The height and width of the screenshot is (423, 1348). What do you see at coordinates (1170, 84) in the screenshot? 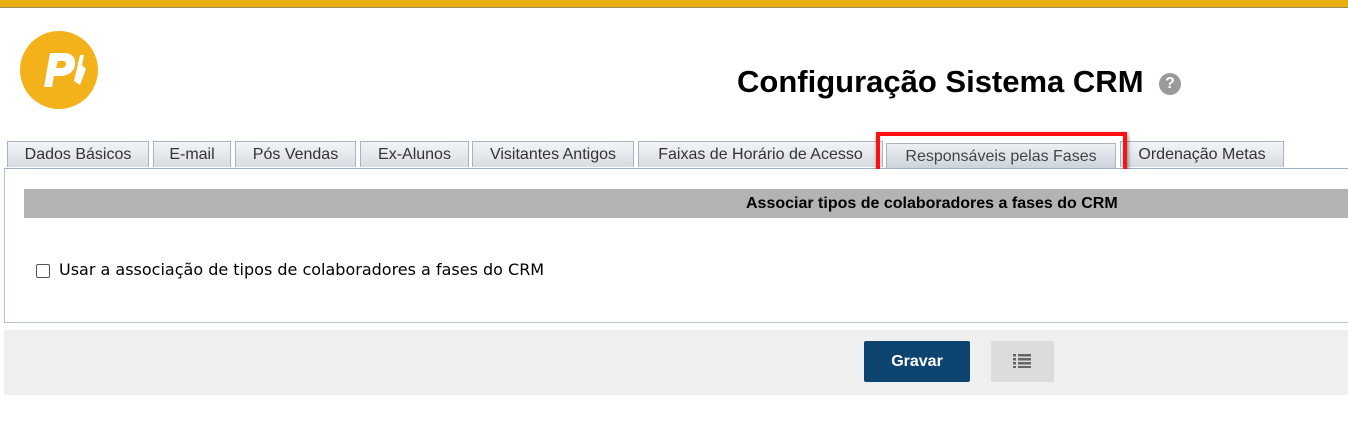
I see `help-icon: ?` at bounding box center [1170, 84].